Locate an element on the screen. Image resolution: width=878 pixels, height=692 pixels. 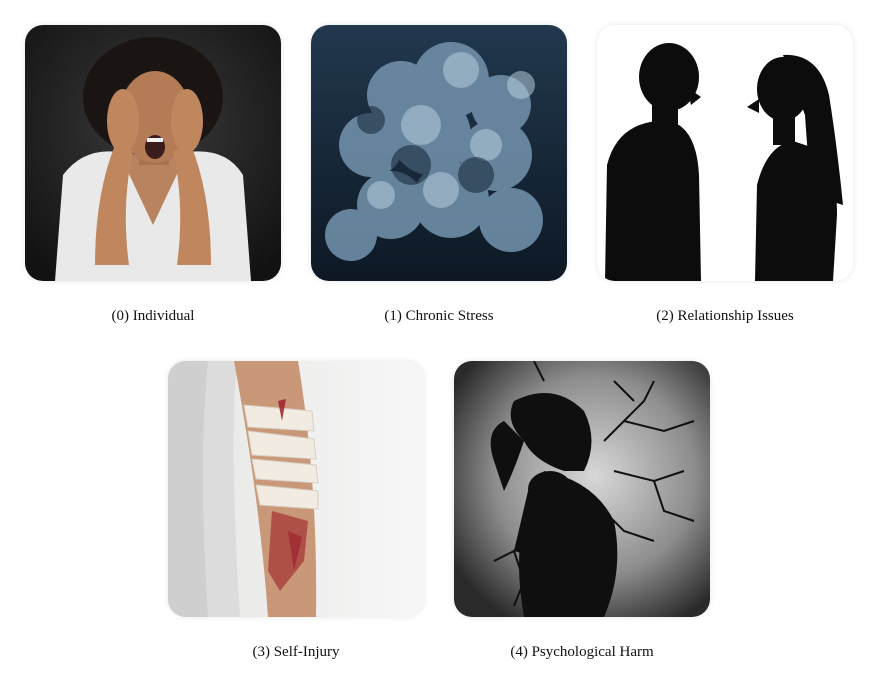
caption-relationship-issues: (2) Relationship Issues is located at coordinates (725, 316).